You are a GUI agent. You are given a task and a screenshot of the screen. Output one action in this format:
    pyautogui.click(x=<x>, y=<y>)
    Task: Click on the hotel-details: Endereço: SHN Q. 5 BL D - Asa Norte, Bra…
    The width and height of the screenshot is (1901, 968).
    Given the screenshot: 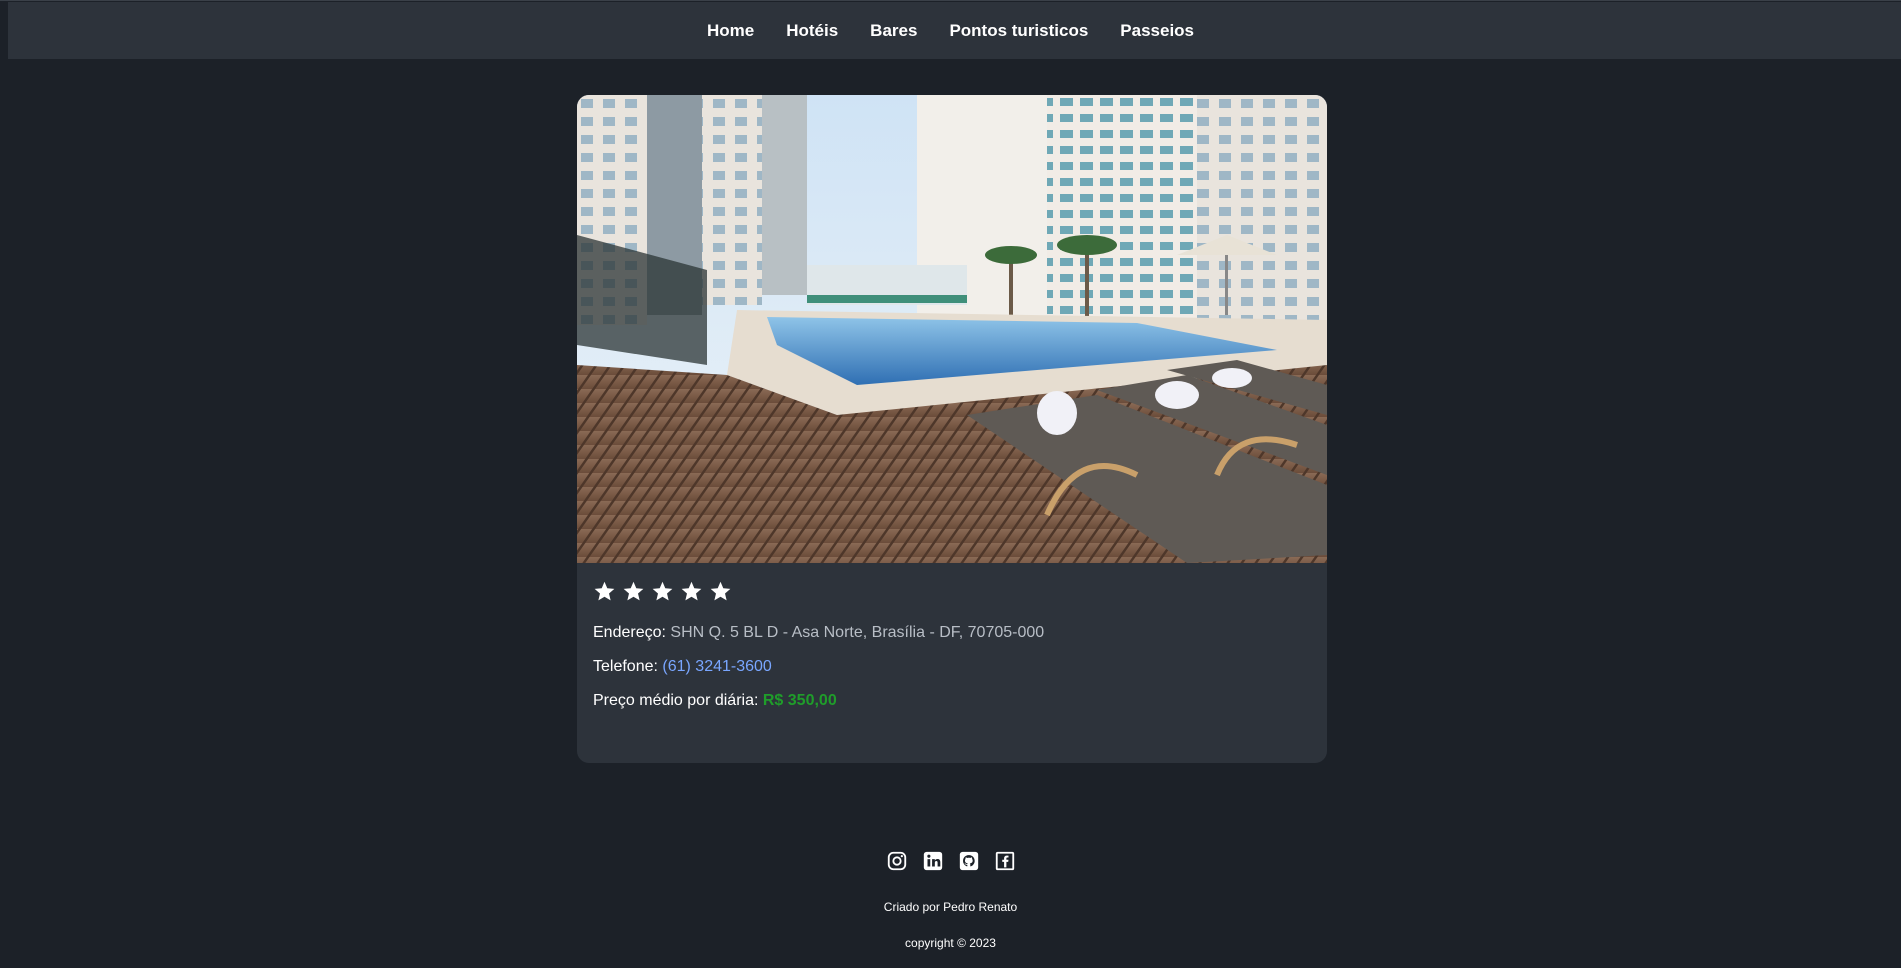 What is the action you would take?
    pyautogui.click(x=952, y=637)
    